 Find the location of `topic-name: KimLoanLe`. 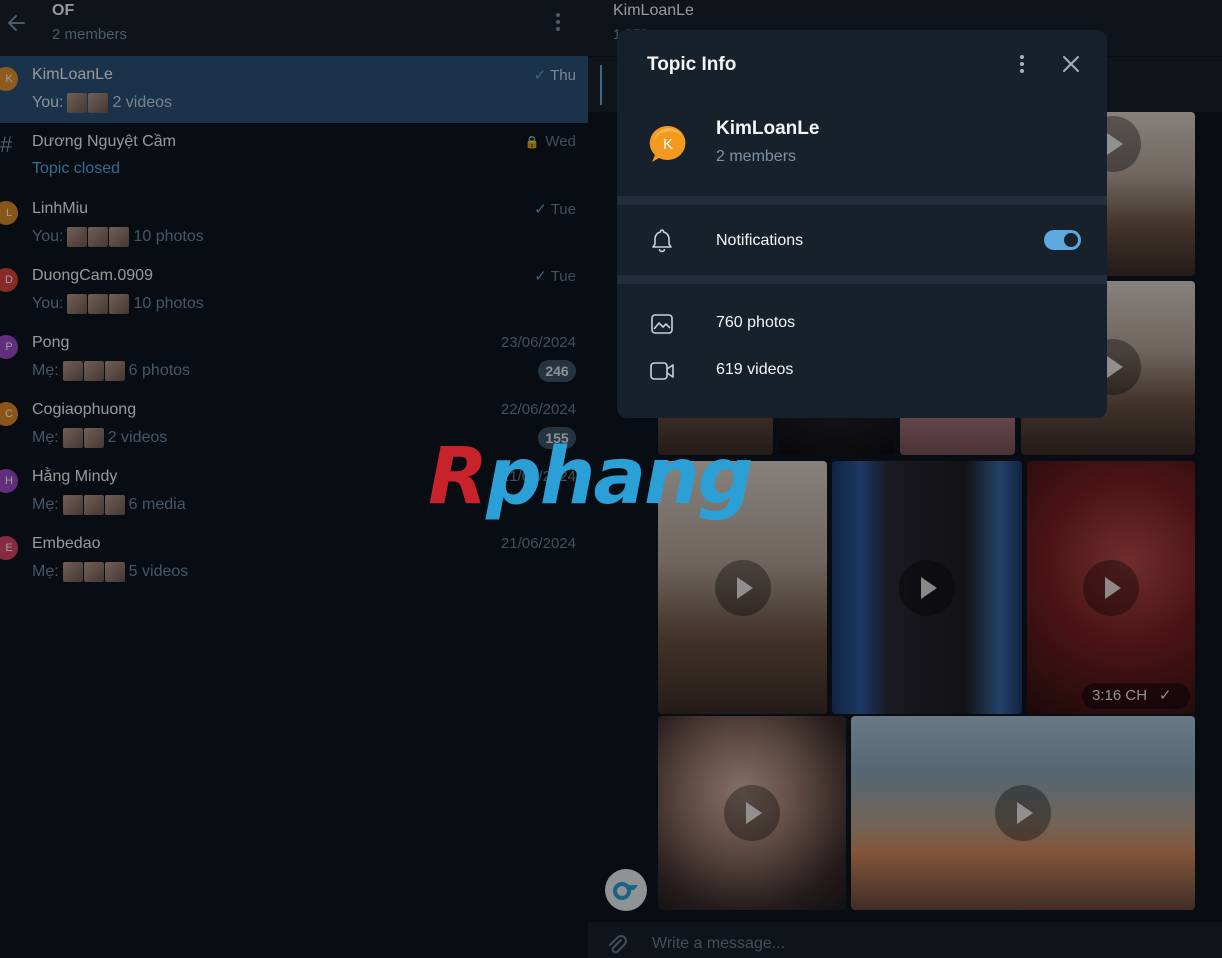

topic-name: KimLoanLe is located at coordinates (768, 128).